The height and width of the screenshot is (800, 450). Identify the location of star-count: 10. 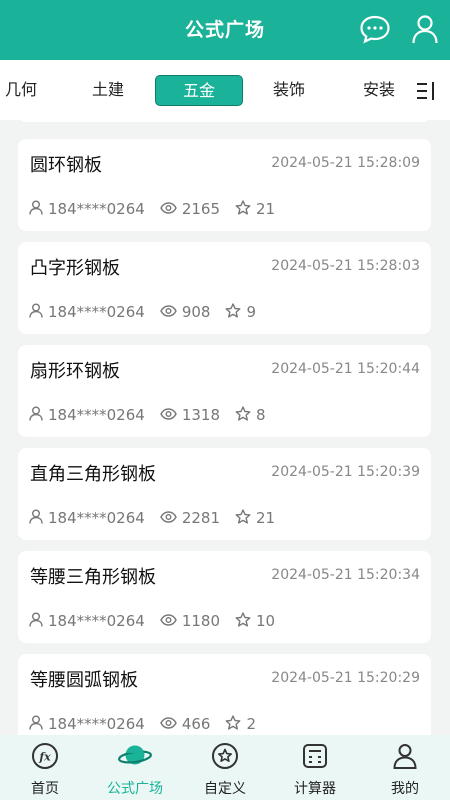
(266, 621).